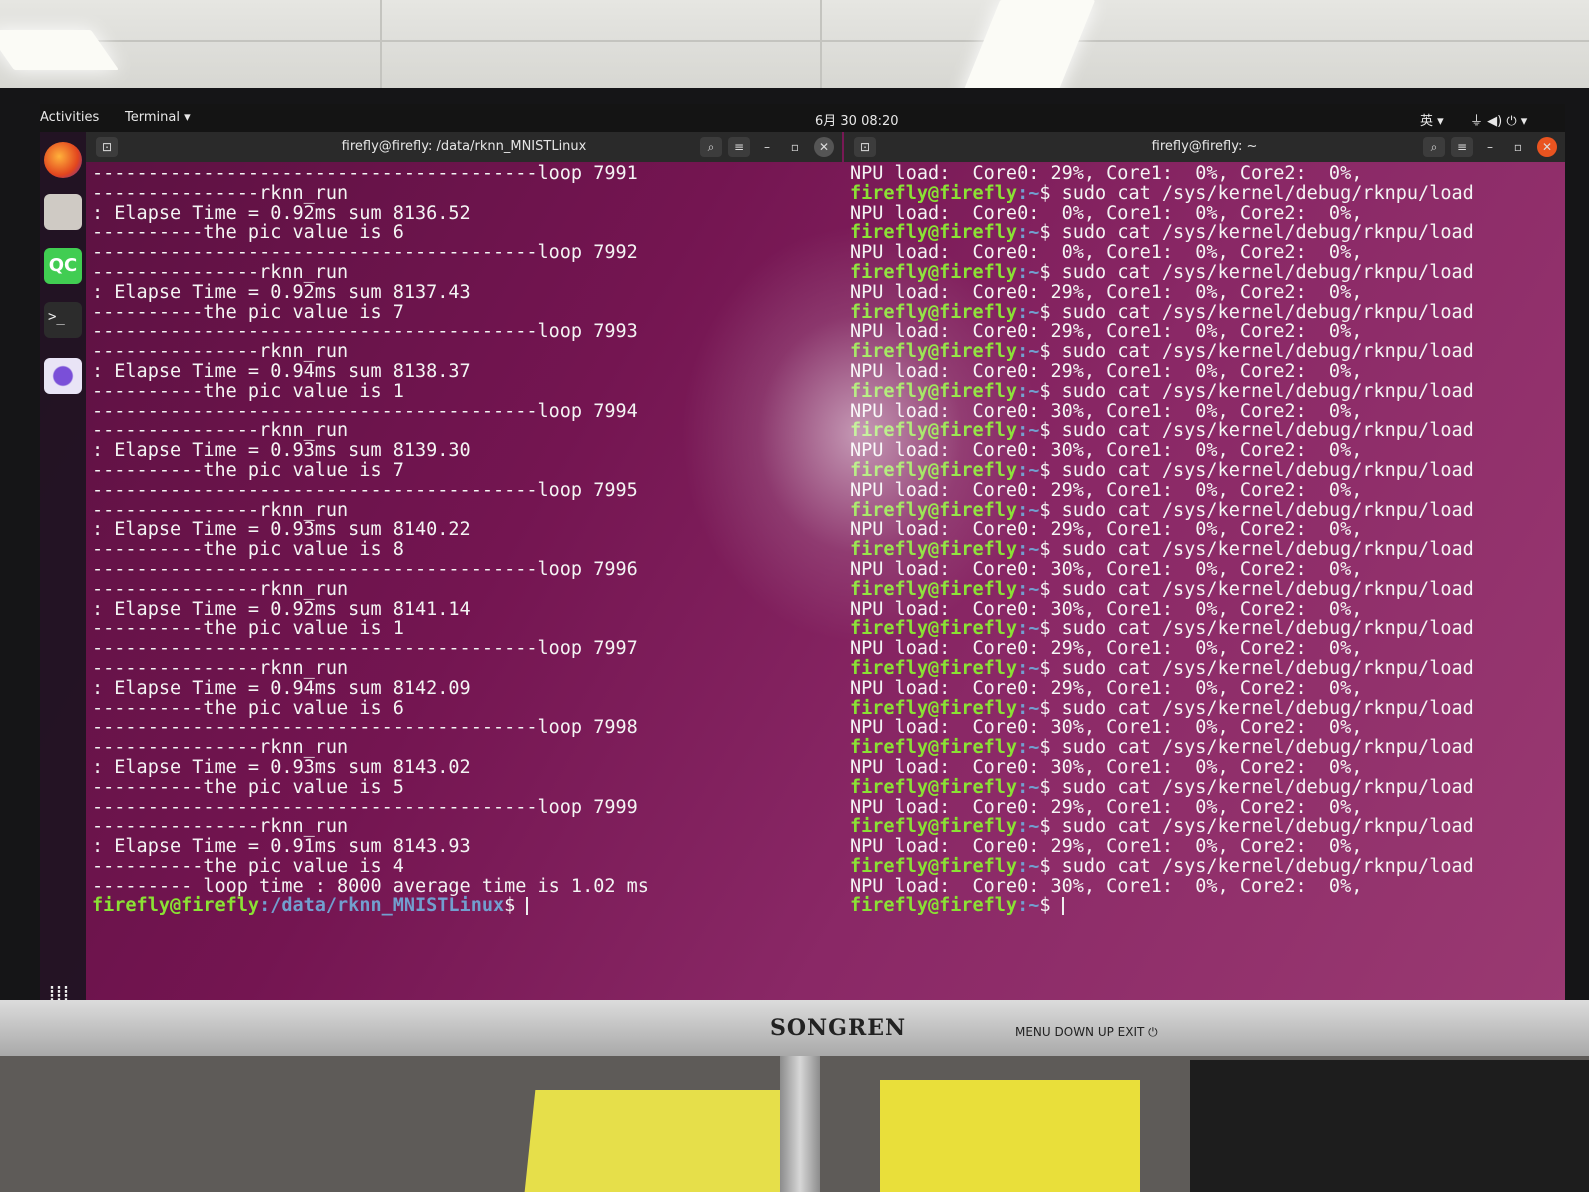  Describe the element at coordinates (1086, 1032) in the screenshot. I see `monitor-osd-buttons: MENU DOWN UP EXIT ⏻` at that location.